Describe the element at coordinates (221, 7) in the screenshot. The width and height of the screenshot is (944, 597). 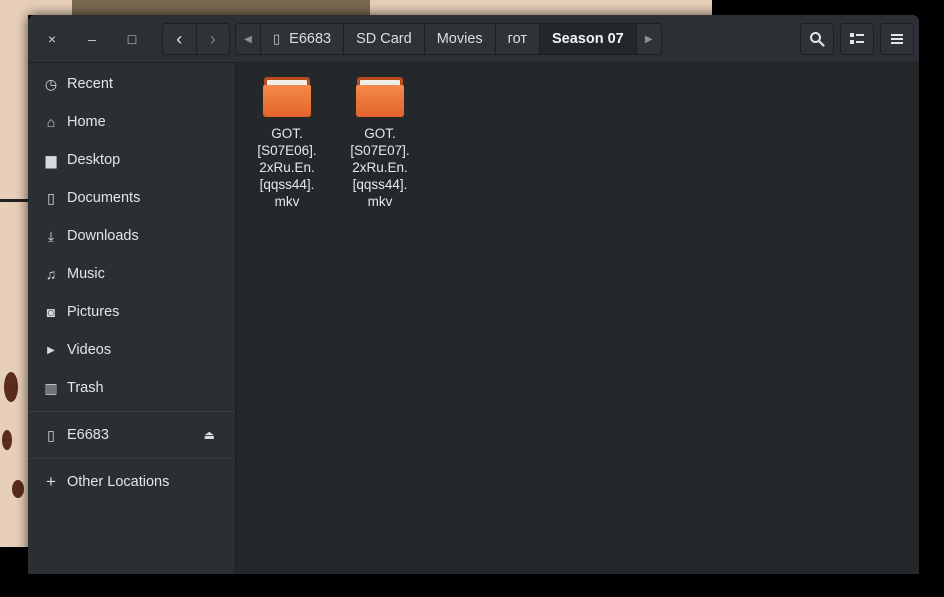
I see `wallpaper-photo-strip` at that location.